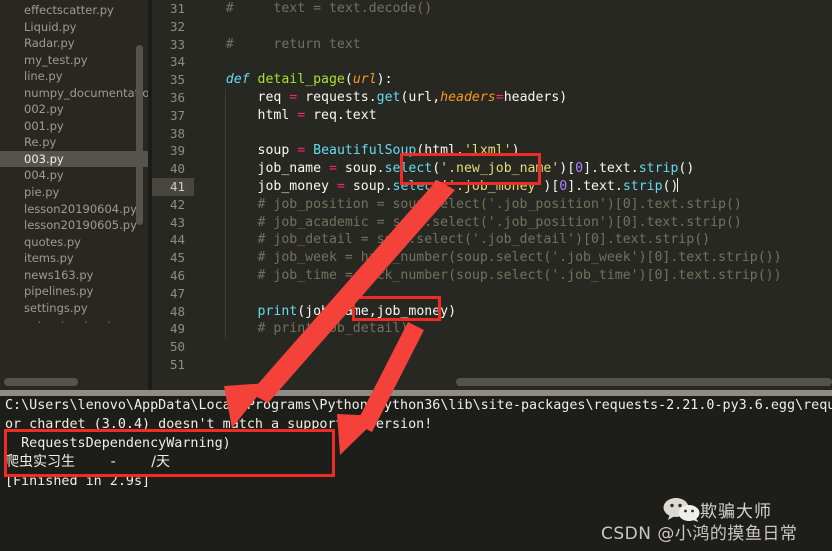 Image resolution: width=832 pixels, height=551 pixels. Describe the element at coordinates (515, 151) in the screenshot. I see `code-token: )` at that location.